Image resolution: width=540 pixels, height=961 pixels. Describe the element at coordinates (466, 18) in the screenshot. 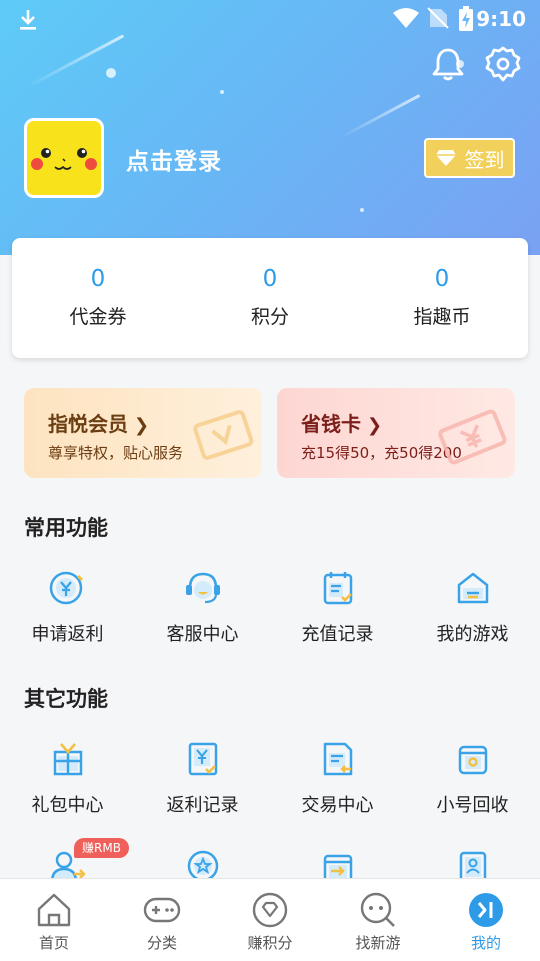

I see `battery-icon` at that location.